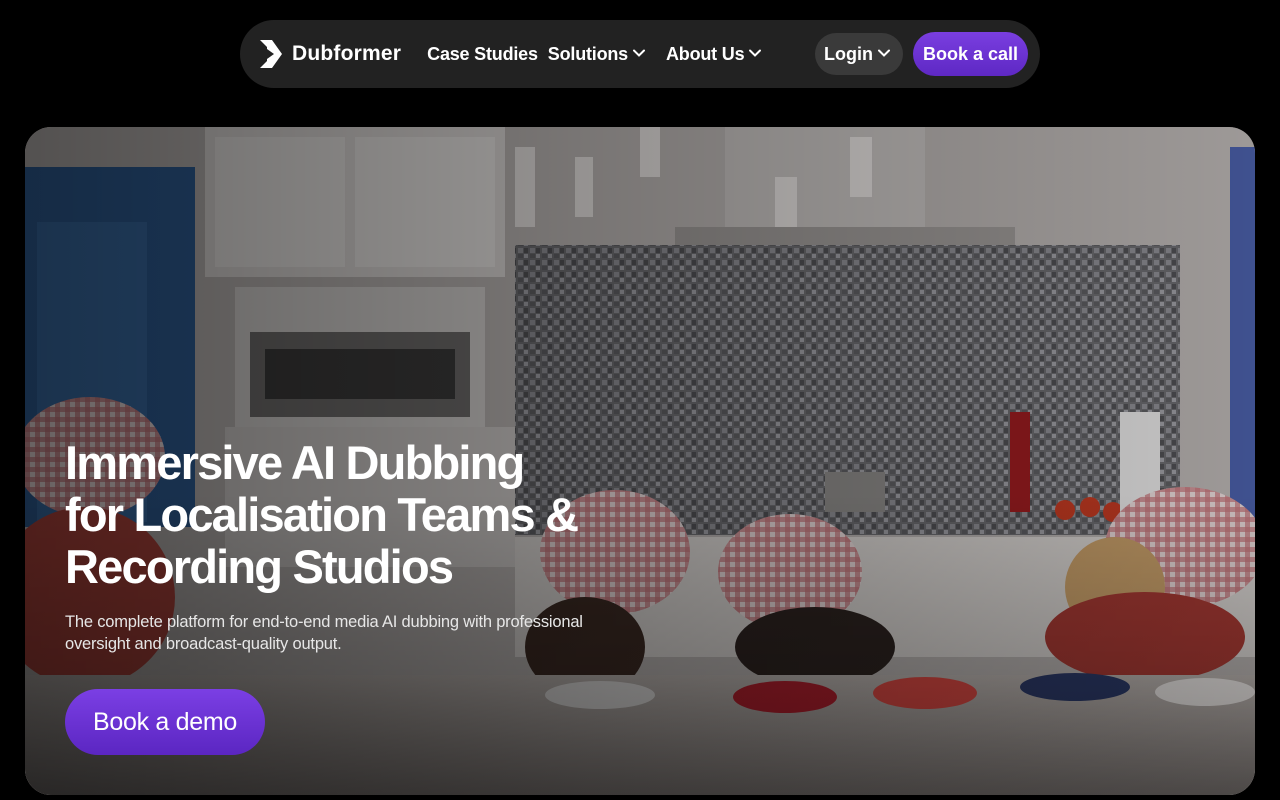 This screenshot has height=800, width=1280. Describe the element at coordinates (259, 566) in the screenshot. I see `hero-title-line: Recording Studios` at that location.